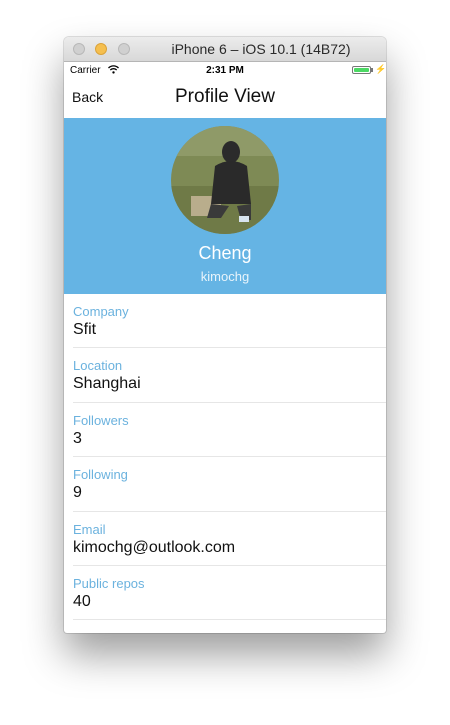 Image resolution: width=450 pixels, height=725 pixels. What do you see at coordinates (225, 180) in the screenshot?
I see `avatar` at bounding box center [225, 180].